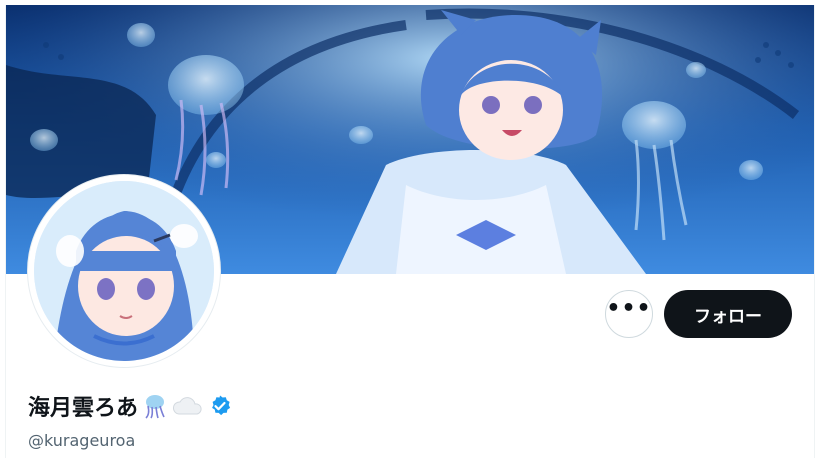 The width and height of the screenshot is (820, 458). I want to click on avatar-image, so click(124, 271).